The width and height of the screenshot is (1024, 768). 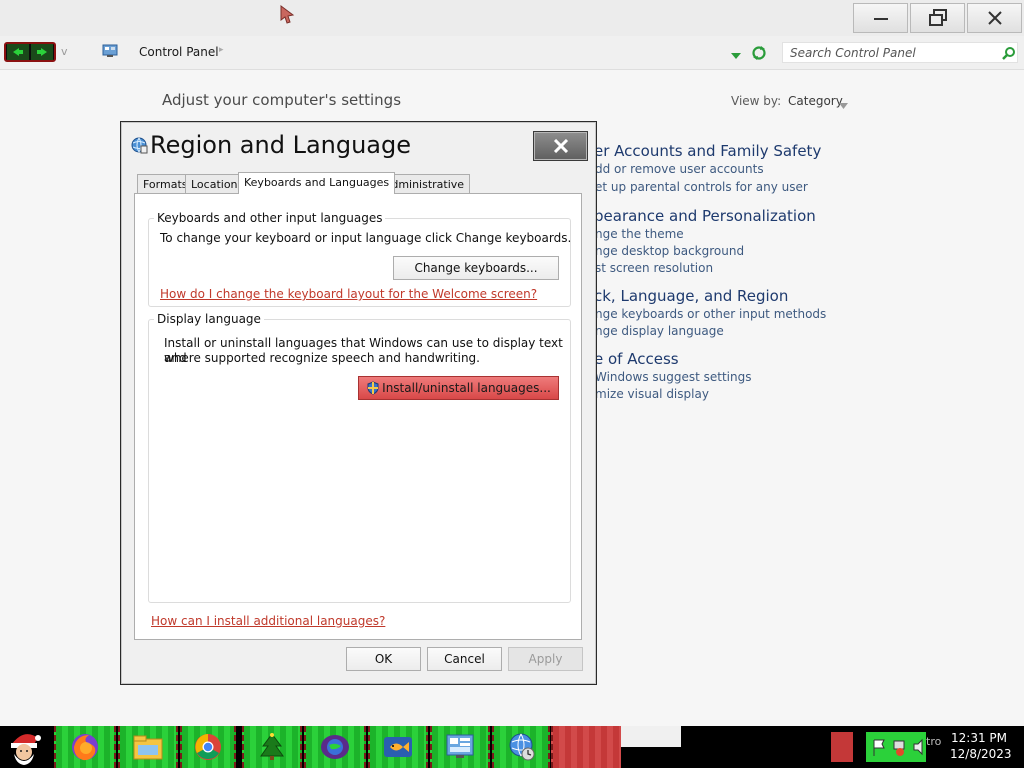 What do you see at coordinates (934, 741) in the screenshot?
I see `tray-label: tro` at bounding box center [934, 741].